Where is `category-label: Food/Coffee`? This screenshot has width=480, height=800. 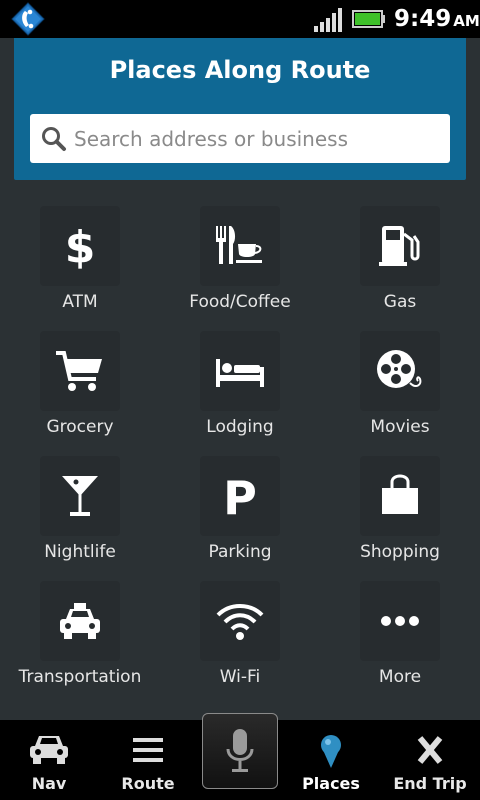
category-label: Food/Coffee is located at coordinates (240, 302).